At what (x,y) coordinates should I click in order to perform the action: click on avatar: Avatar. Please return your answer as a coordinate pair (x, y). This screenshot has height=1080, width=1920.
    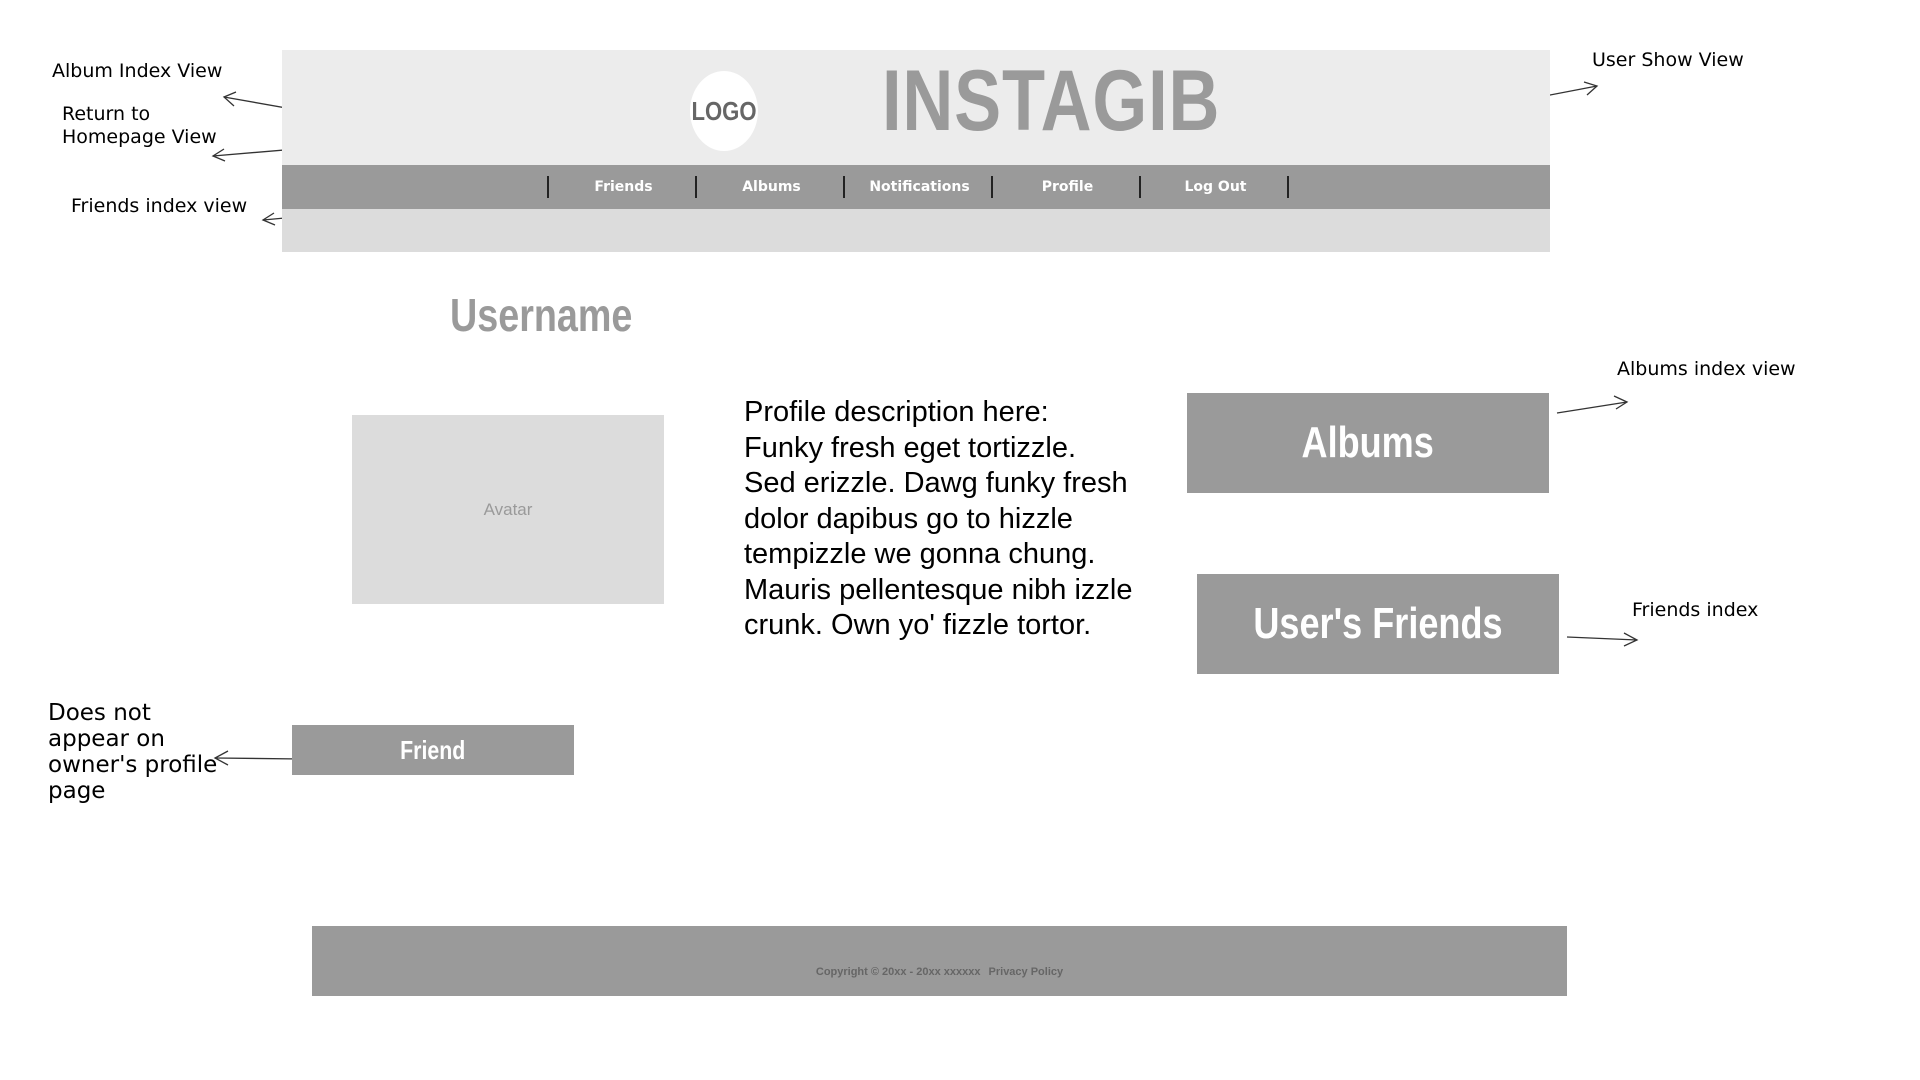
    Looking at the image, I should click on (508, 509).